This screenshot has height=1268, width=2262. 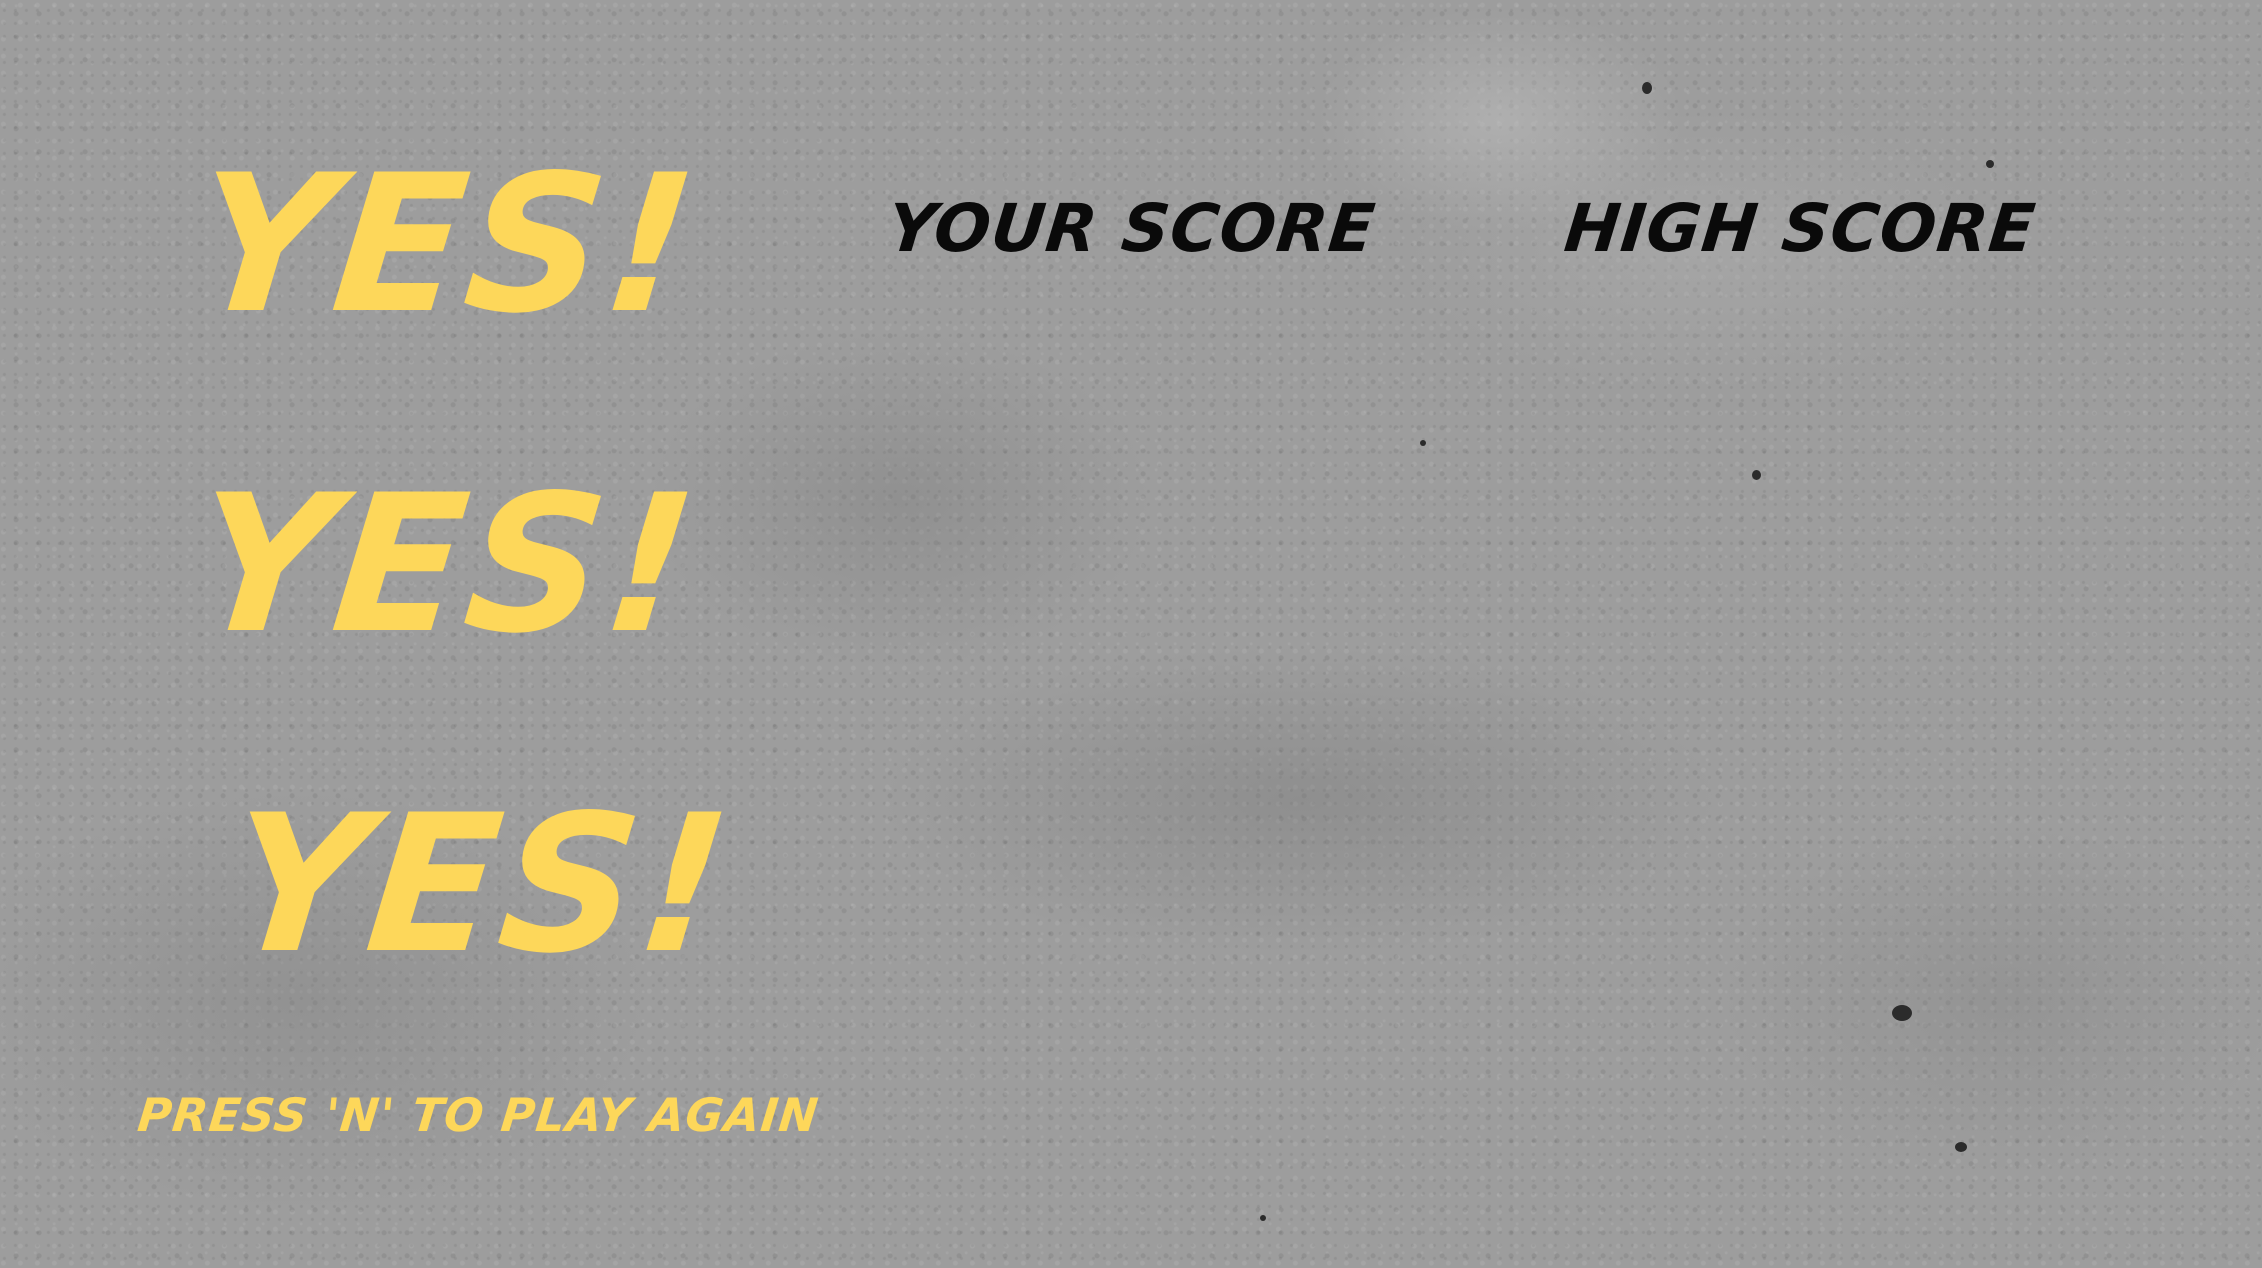 What do you see at coordinates (1131, 228) in the screenshot?
I see `your-score-label: YOUR SCORE` at bounding box center [1131, 228].